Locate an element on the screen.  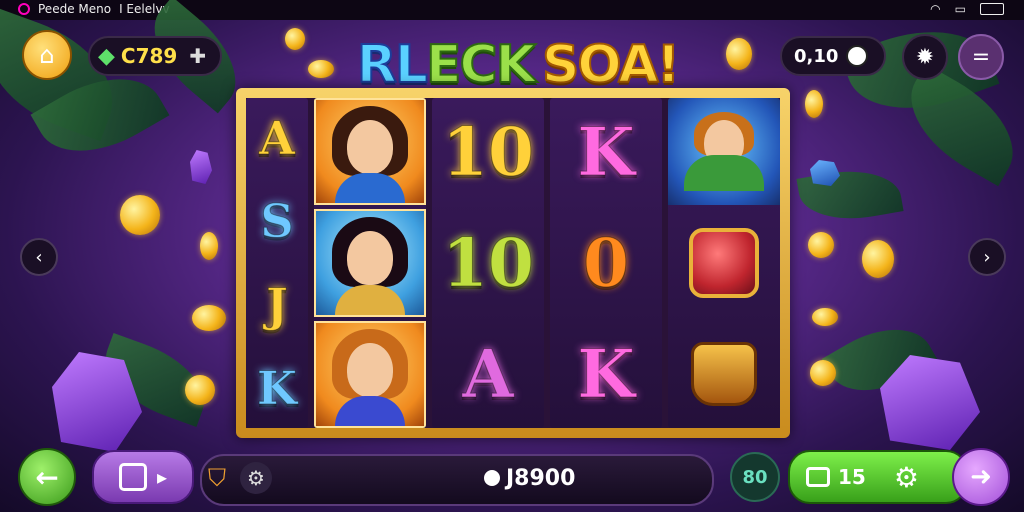
symbol-text: S is located at coordinates (277, 221).